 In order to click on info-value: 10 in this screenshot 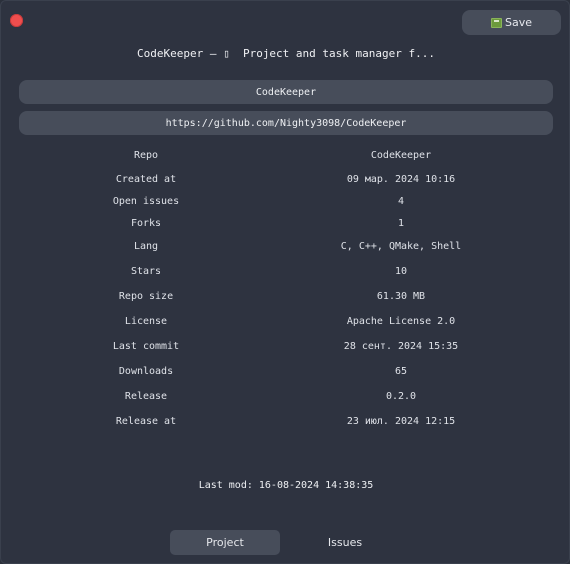, I will do `click(401, 271)`.